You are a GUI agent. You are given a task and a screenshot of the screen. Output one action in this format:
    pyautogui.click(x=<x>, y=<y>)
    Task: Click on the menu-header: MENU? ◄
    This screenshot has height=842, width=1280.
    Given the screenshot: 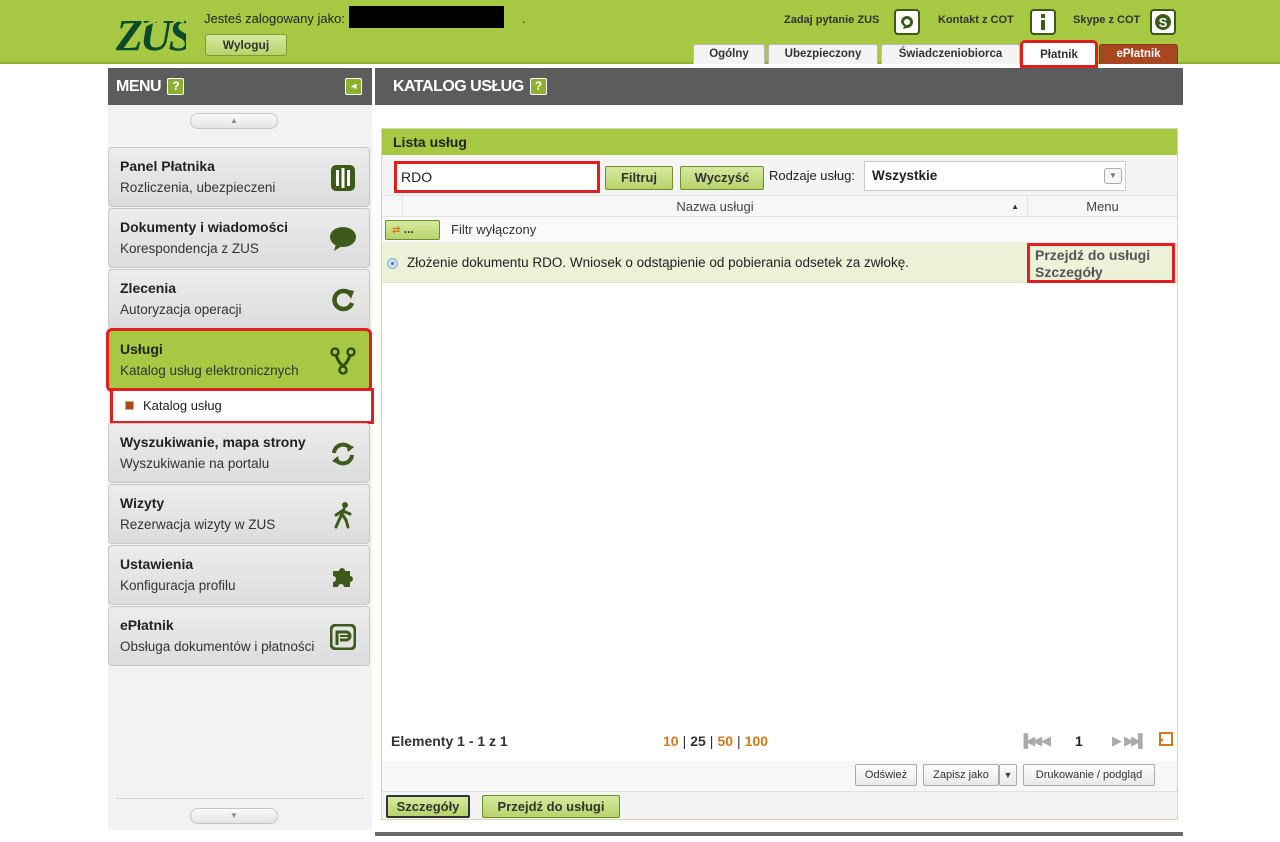 What is the action you would take?
    pyautogui.click(x=240, y=86)
    